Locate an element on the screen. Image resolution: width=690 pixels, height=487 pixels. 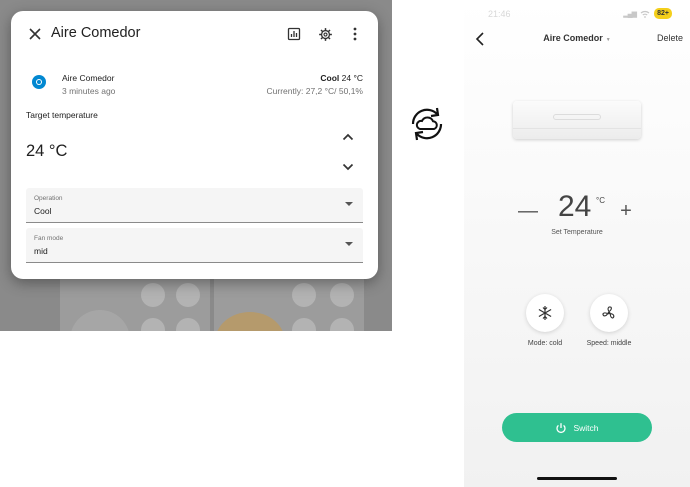
mode-button is located at coordinates (545, 313).